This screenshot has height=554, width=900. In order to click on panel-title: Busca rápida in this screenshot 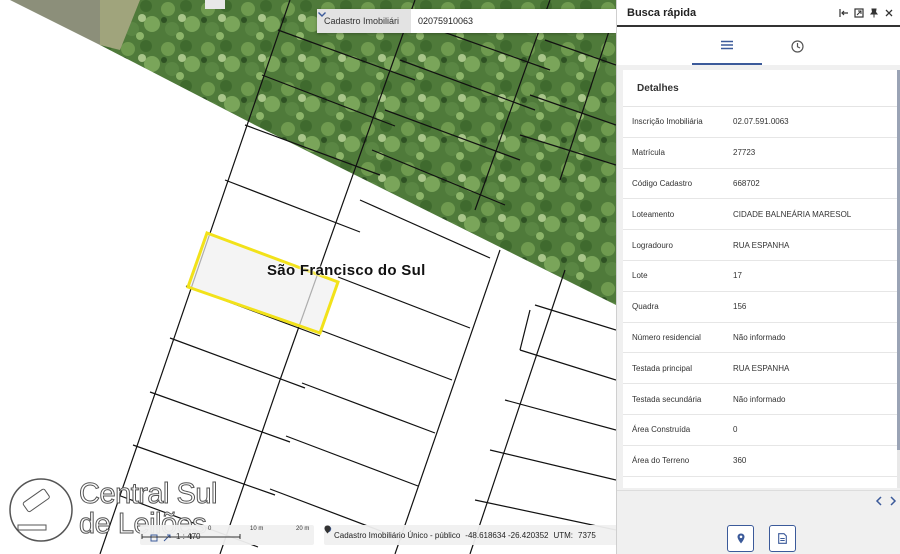, I will do `click(662, 12)`.